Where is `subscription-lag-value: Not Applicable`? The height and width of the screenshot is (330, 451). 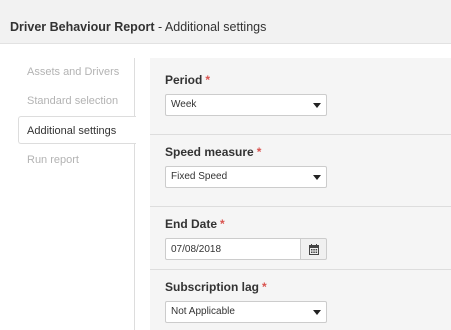
subscription-lag-value: Not Applicable is located at coordinates (203, 311).